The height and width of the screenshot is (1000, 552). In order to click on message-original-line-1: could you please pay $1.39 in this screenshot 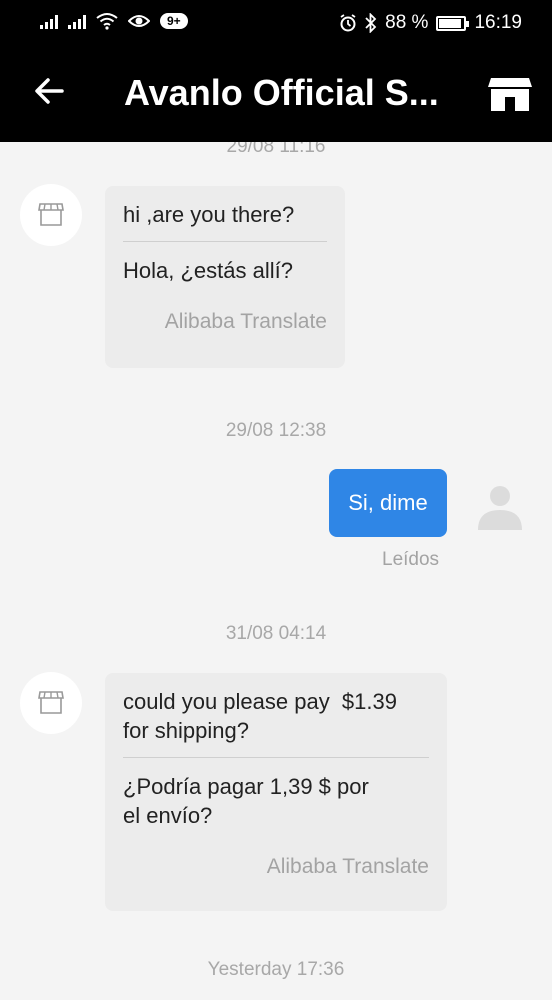, I will do `click(260, 701)`.